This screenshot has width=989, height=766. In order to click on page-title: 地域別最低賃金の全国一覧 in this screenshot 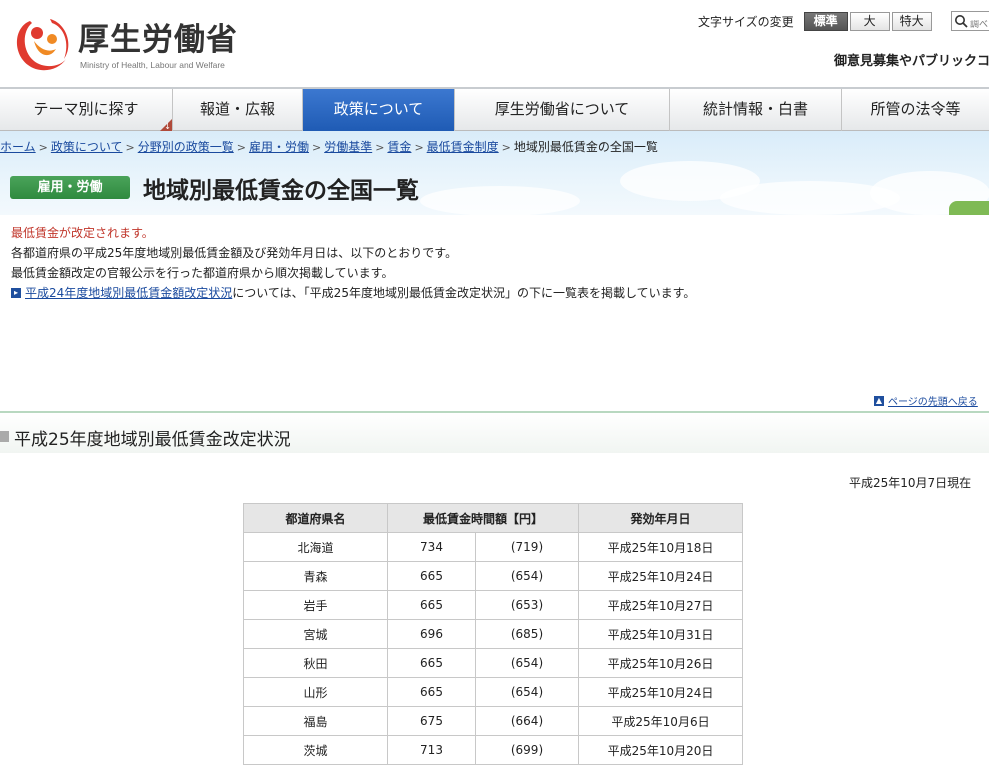, I will do `click(281, 191)`.